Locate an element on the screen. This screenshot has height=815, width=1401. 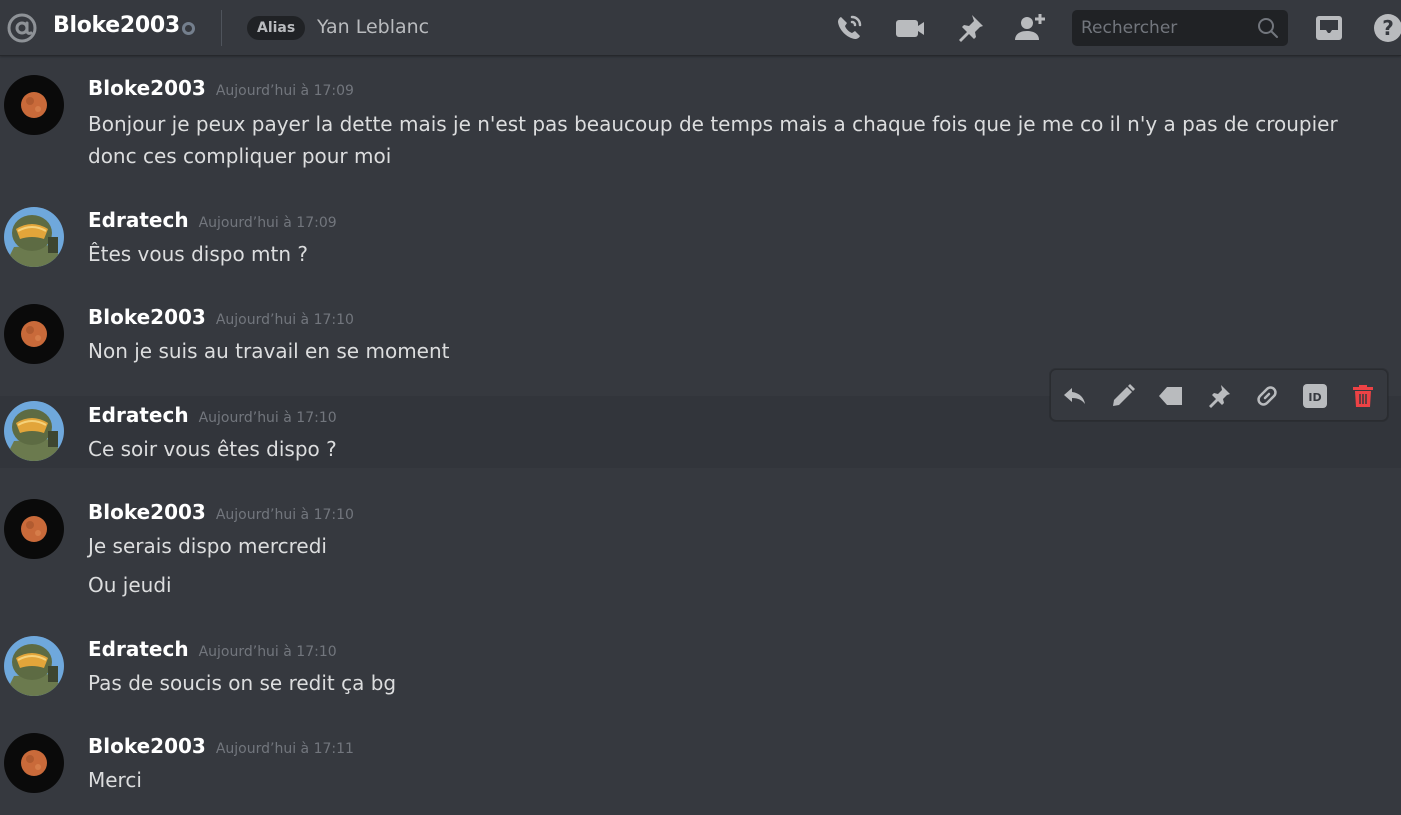
svg-text: ID is located at coordinates (1314, 397).